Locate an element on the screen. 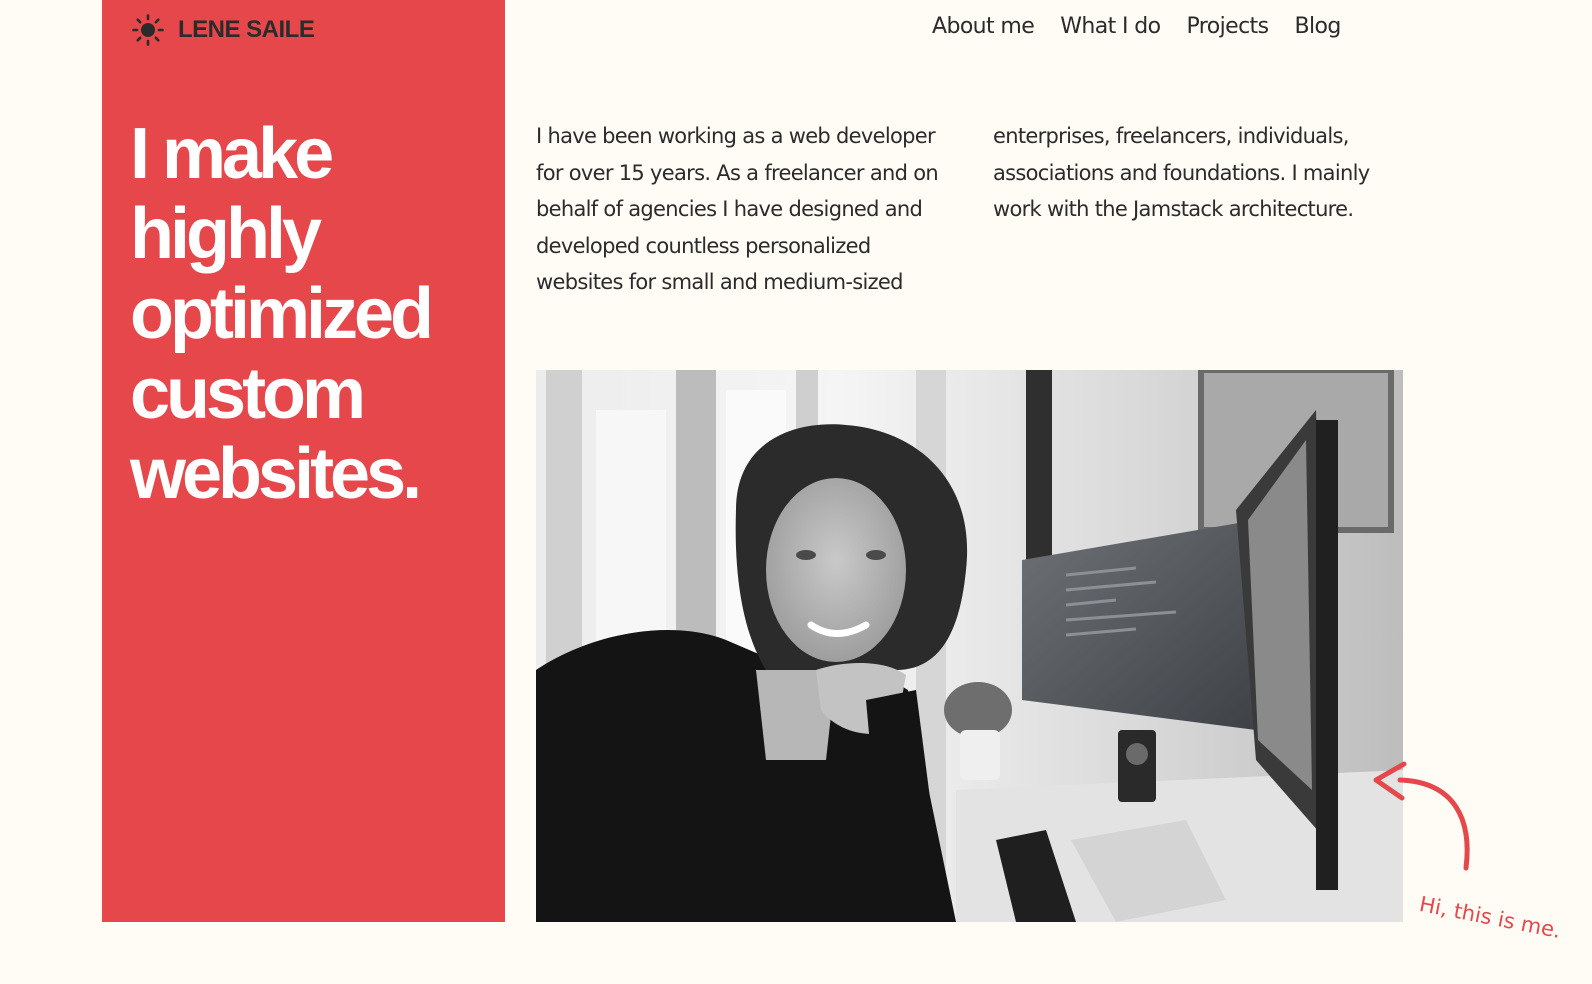  nav-link-what-i-do: What I do is located at coordinates (1110, 26).